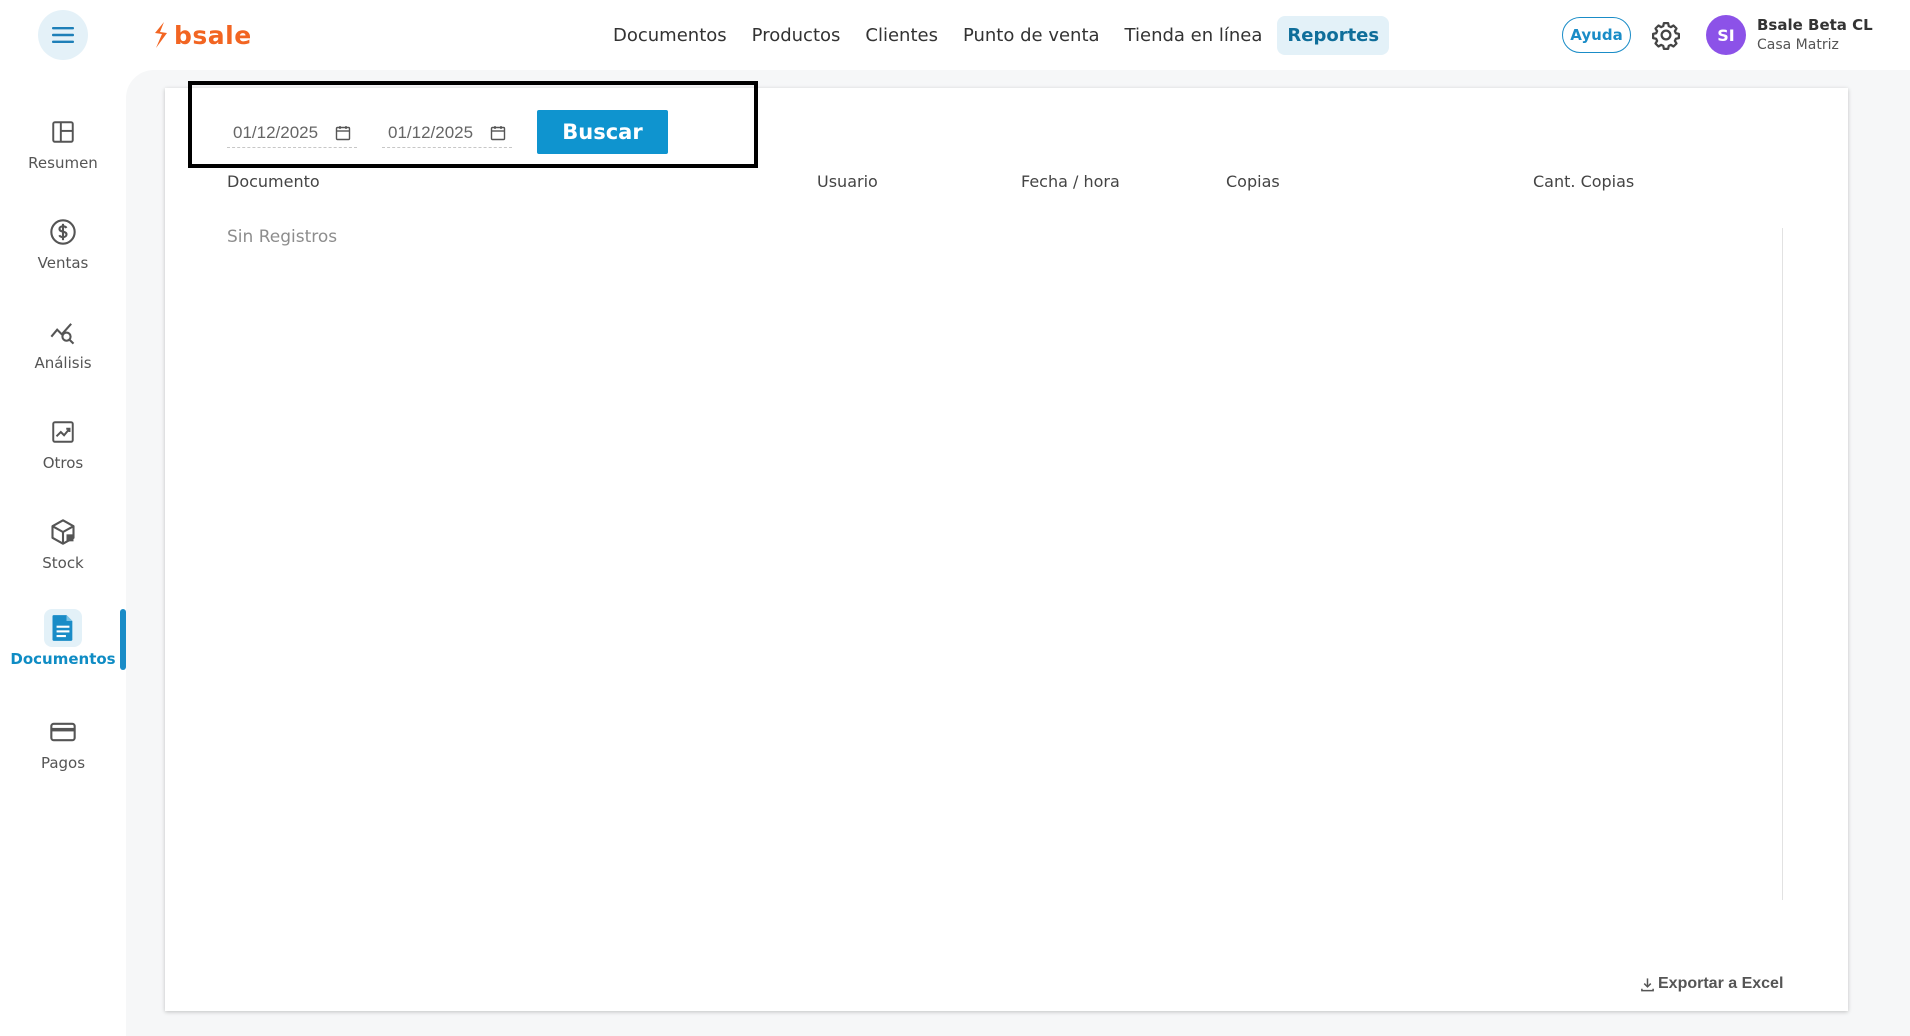 Image resolution: width=1910 pixels, height=1036 pixels. Describe the element at coordinates (63, 763) in the screenshot. I see `sidebar-item-label: Pagos` at that location.